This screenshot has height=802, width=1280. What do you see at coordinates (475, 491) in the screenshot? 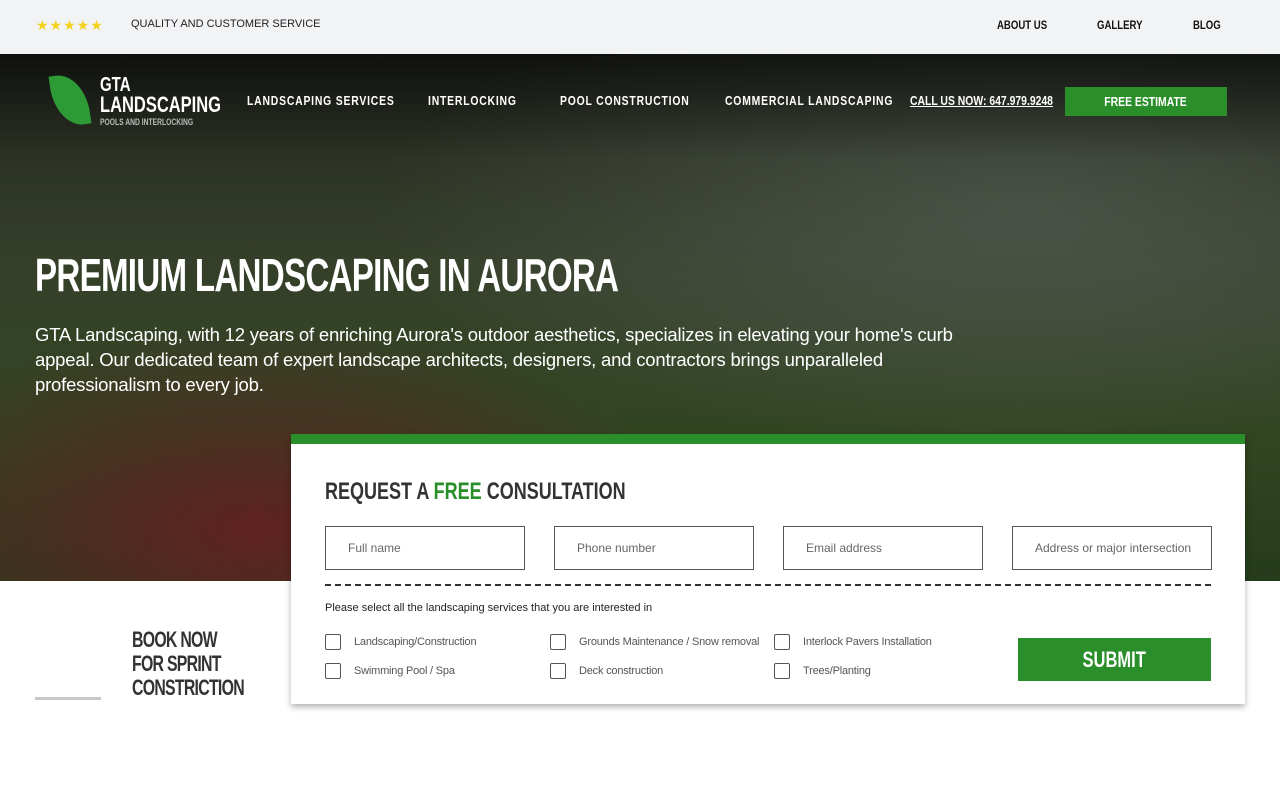
I see `form-title: REQUEST A FREE CONSULTATION` at bounding box center [475, 491].